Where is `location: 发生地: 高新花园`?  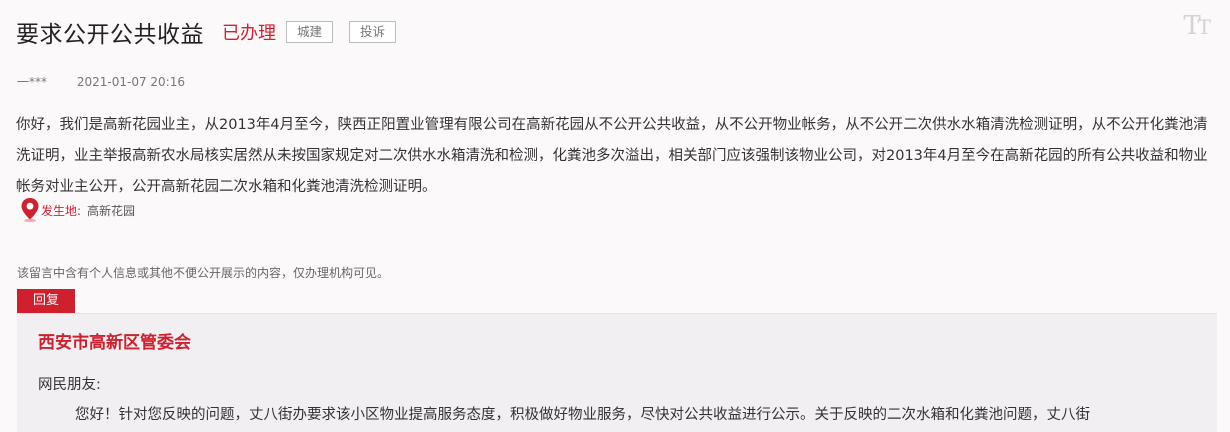 location: 发生地: 高新花园 is located at coordinates (77, 210).